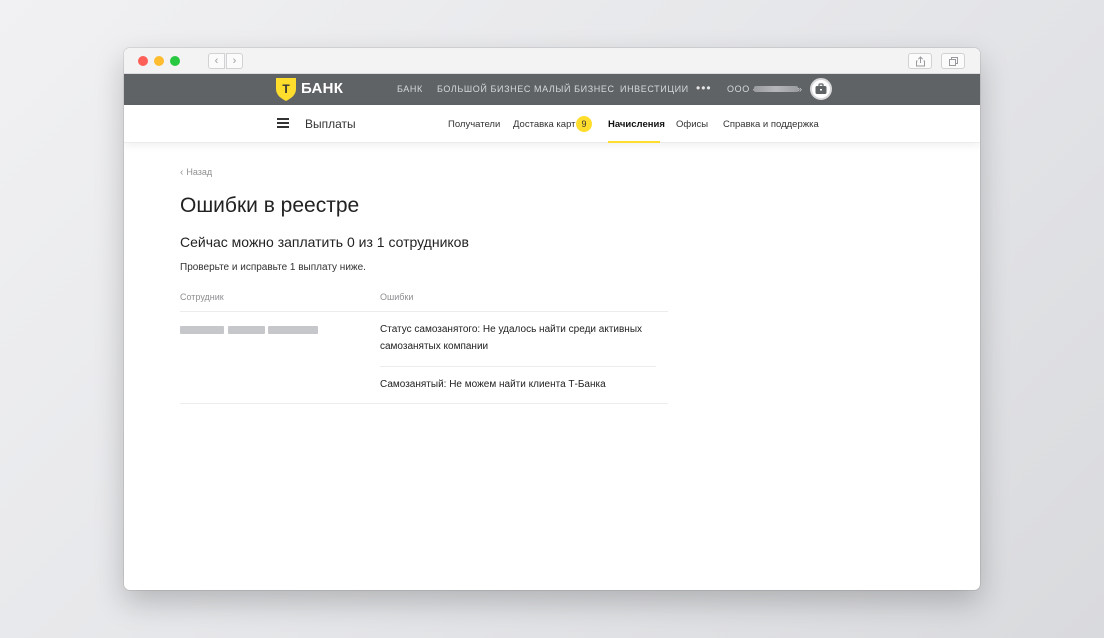 Image resolution: width=1104 pixels, height=638 pixels. What do you see at coordinates (474, 124) in the screenshot?
I see `tab-recipients: Получатели` at bounding box center [474, 124].